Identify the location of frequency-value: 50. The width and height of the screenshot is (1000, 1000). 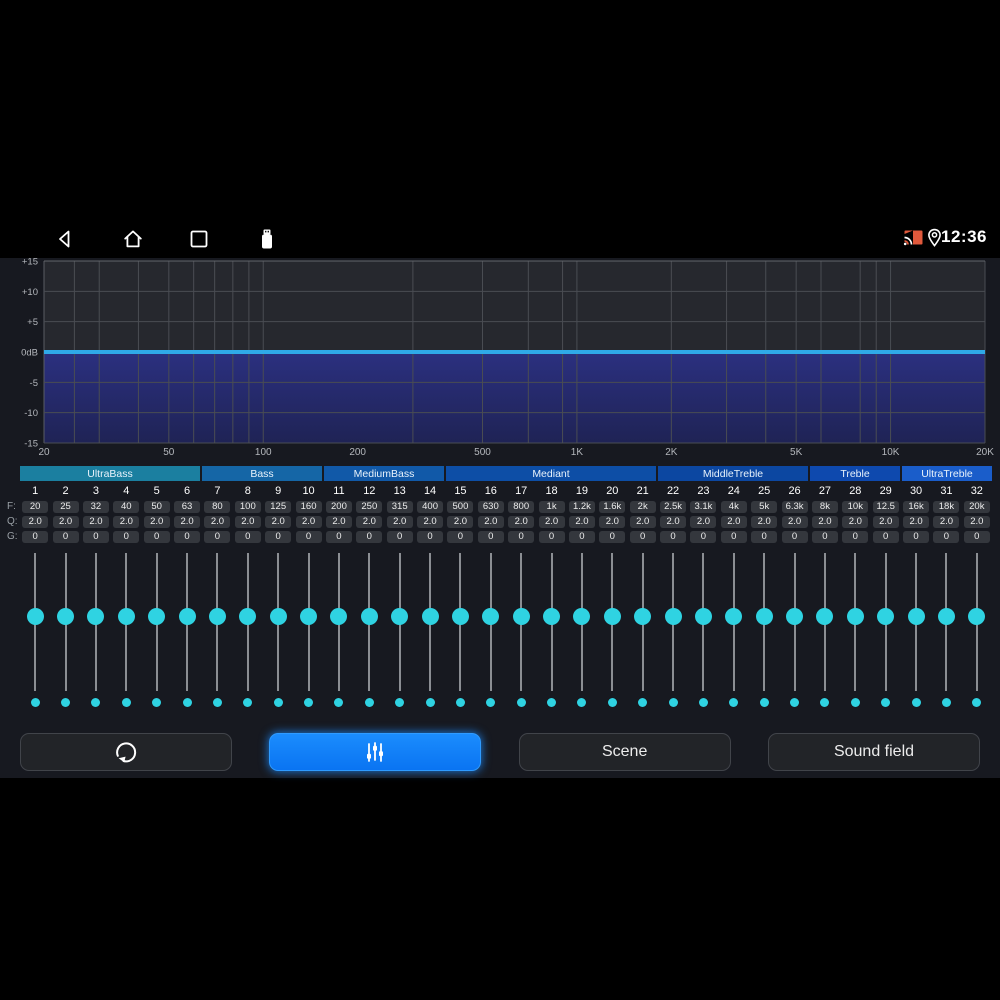
(156, 507).